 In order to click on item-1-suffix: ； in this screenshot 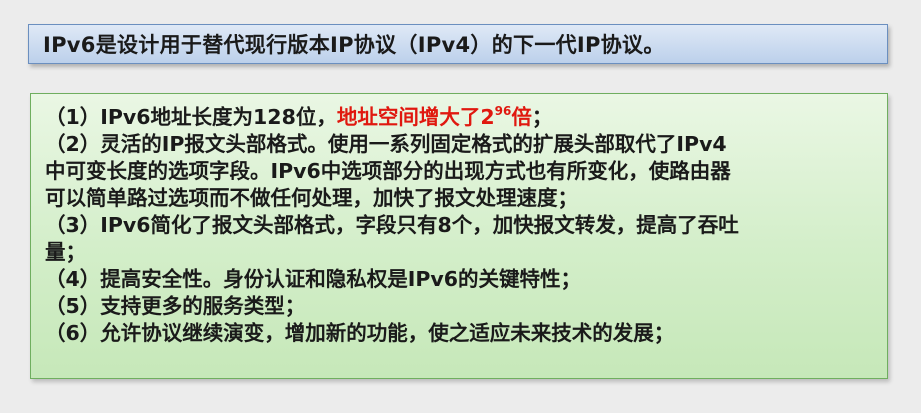, I will do `click(542, 117)`.